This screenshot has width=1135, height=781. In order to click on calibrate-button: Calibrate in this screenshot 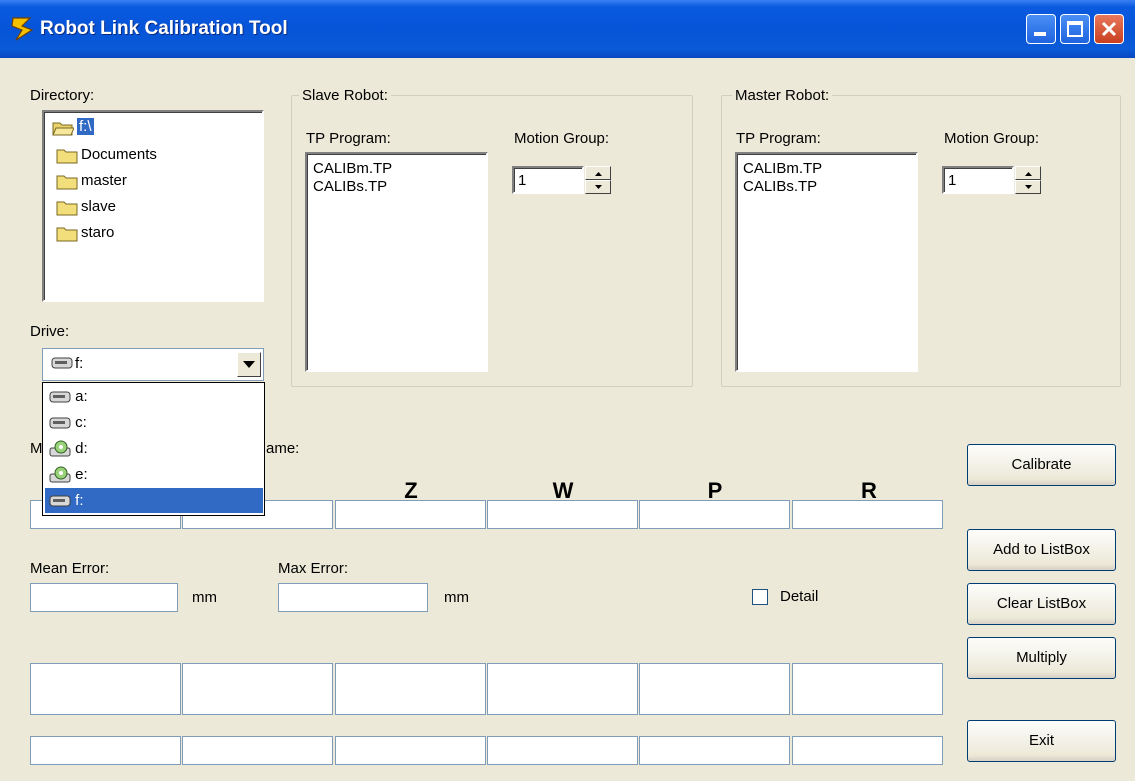, I will do `click(1041, 465)`.